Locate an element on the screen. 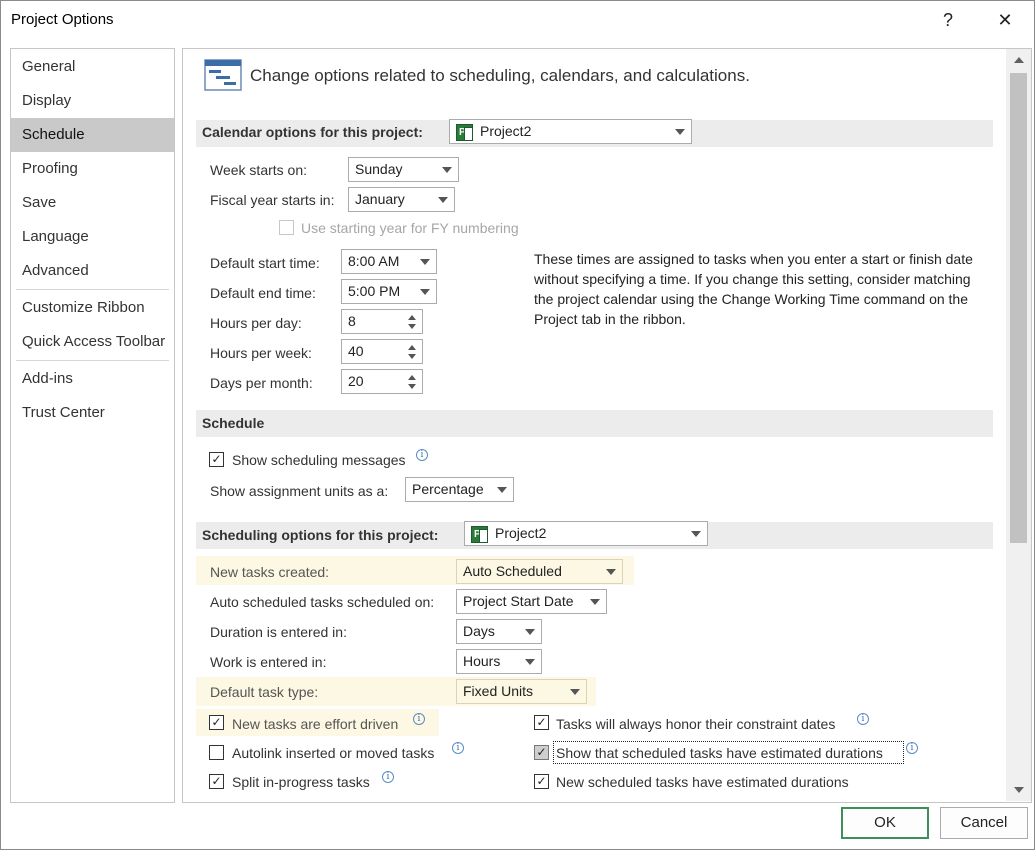 This screenshot has height=850, width=1035. fy-numbering-label: Use starting year for FY numbering is located at coordinates (410, 228).